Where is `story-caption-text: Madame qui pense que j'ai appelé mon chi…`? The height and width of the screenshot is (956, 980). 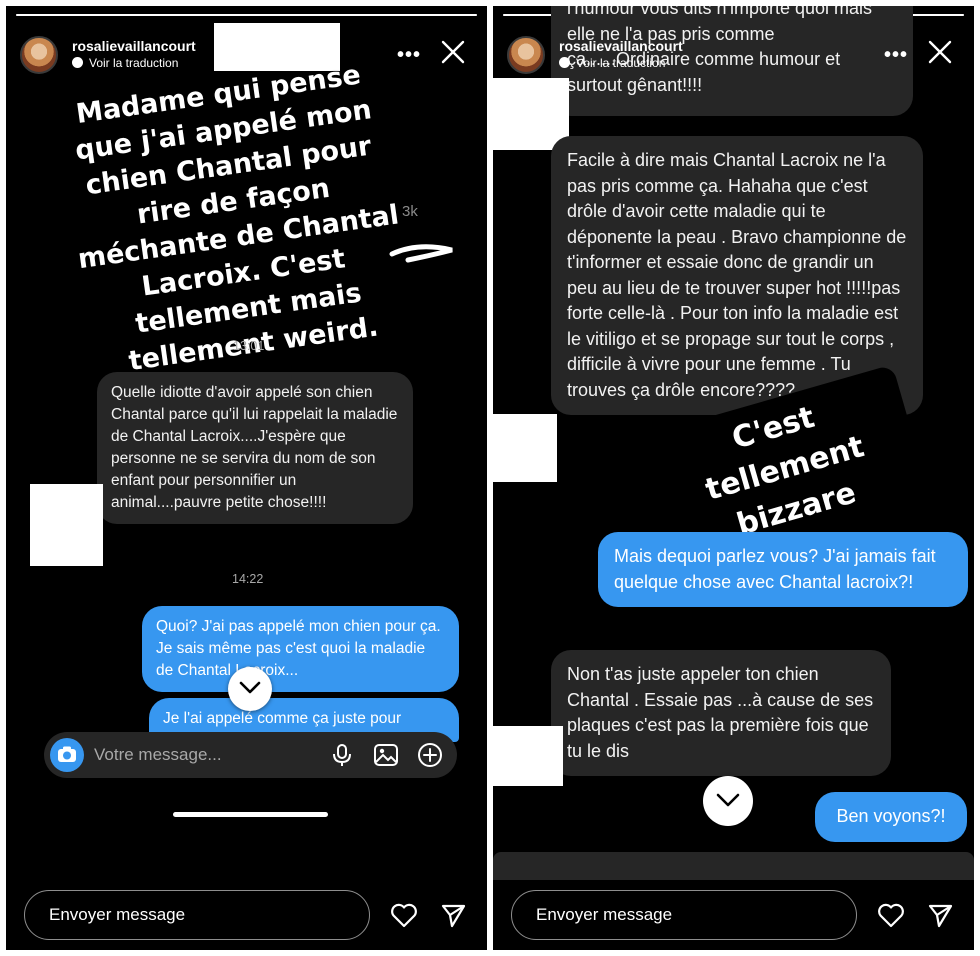
story-caption-text: Madame qui pense que j'ai appelé mon chi… is located at coordinates (237, 218).